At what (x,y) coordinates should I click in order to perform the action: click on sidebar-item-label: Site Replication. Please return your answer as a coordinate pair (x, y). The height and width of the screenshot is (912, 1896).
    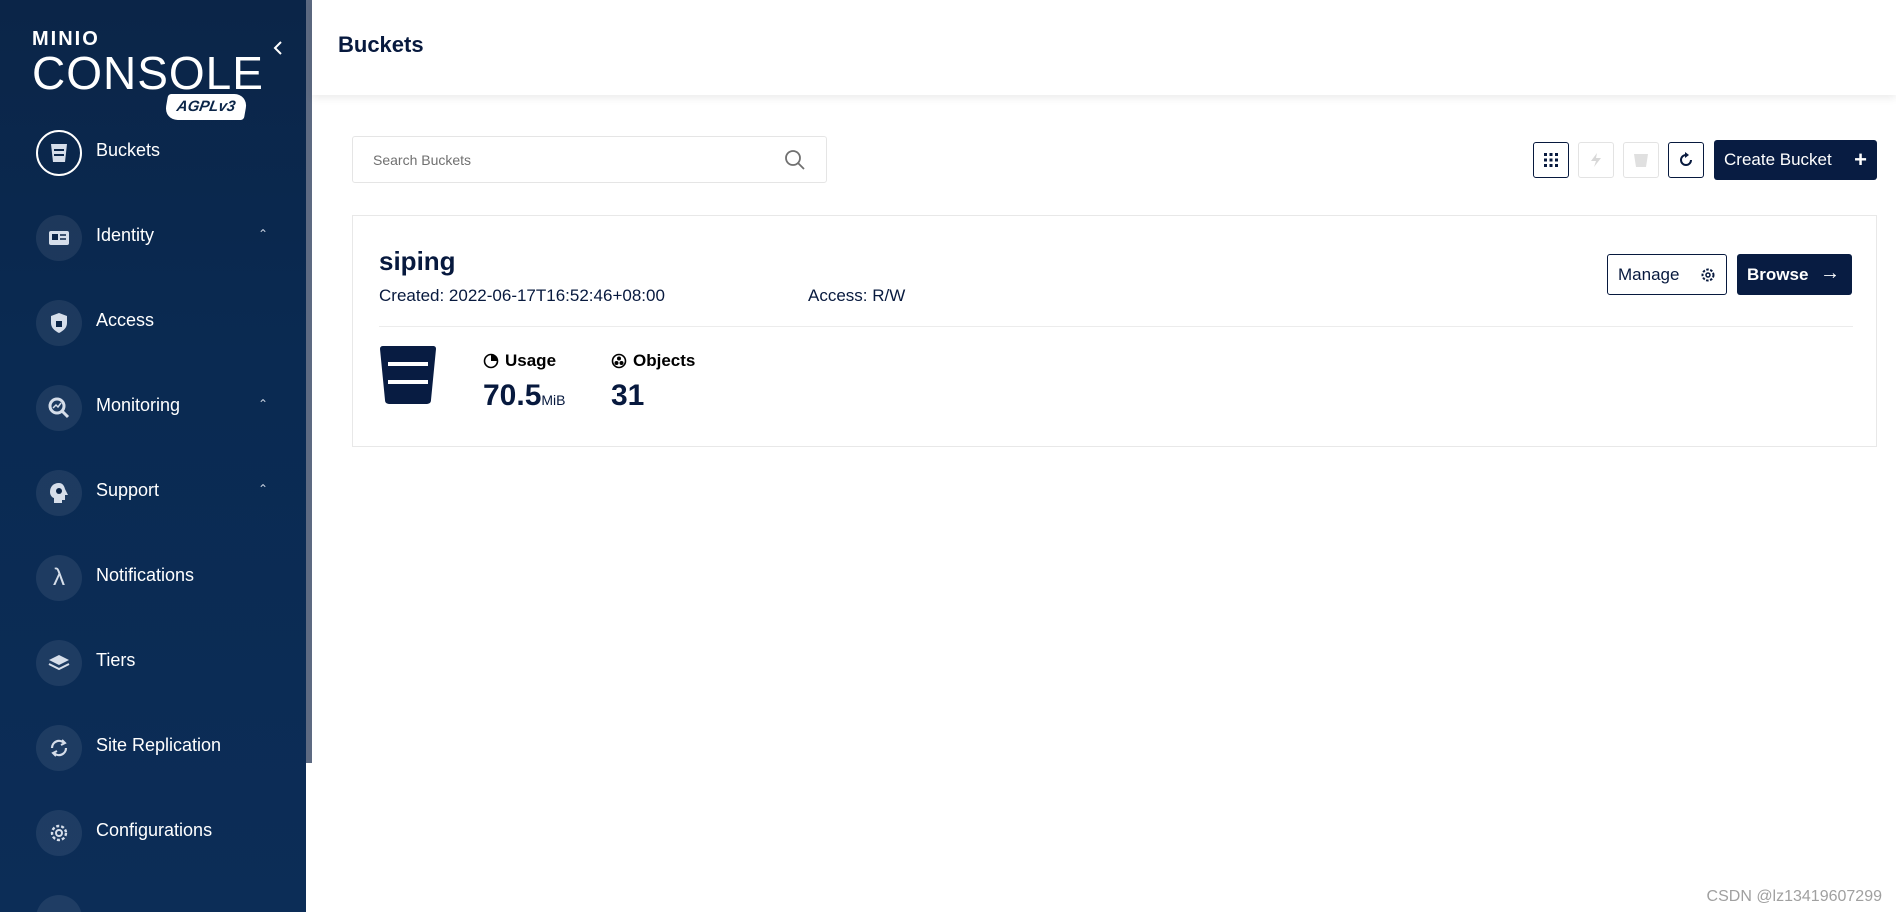
    Looking at the image, I should click on (159, 745).